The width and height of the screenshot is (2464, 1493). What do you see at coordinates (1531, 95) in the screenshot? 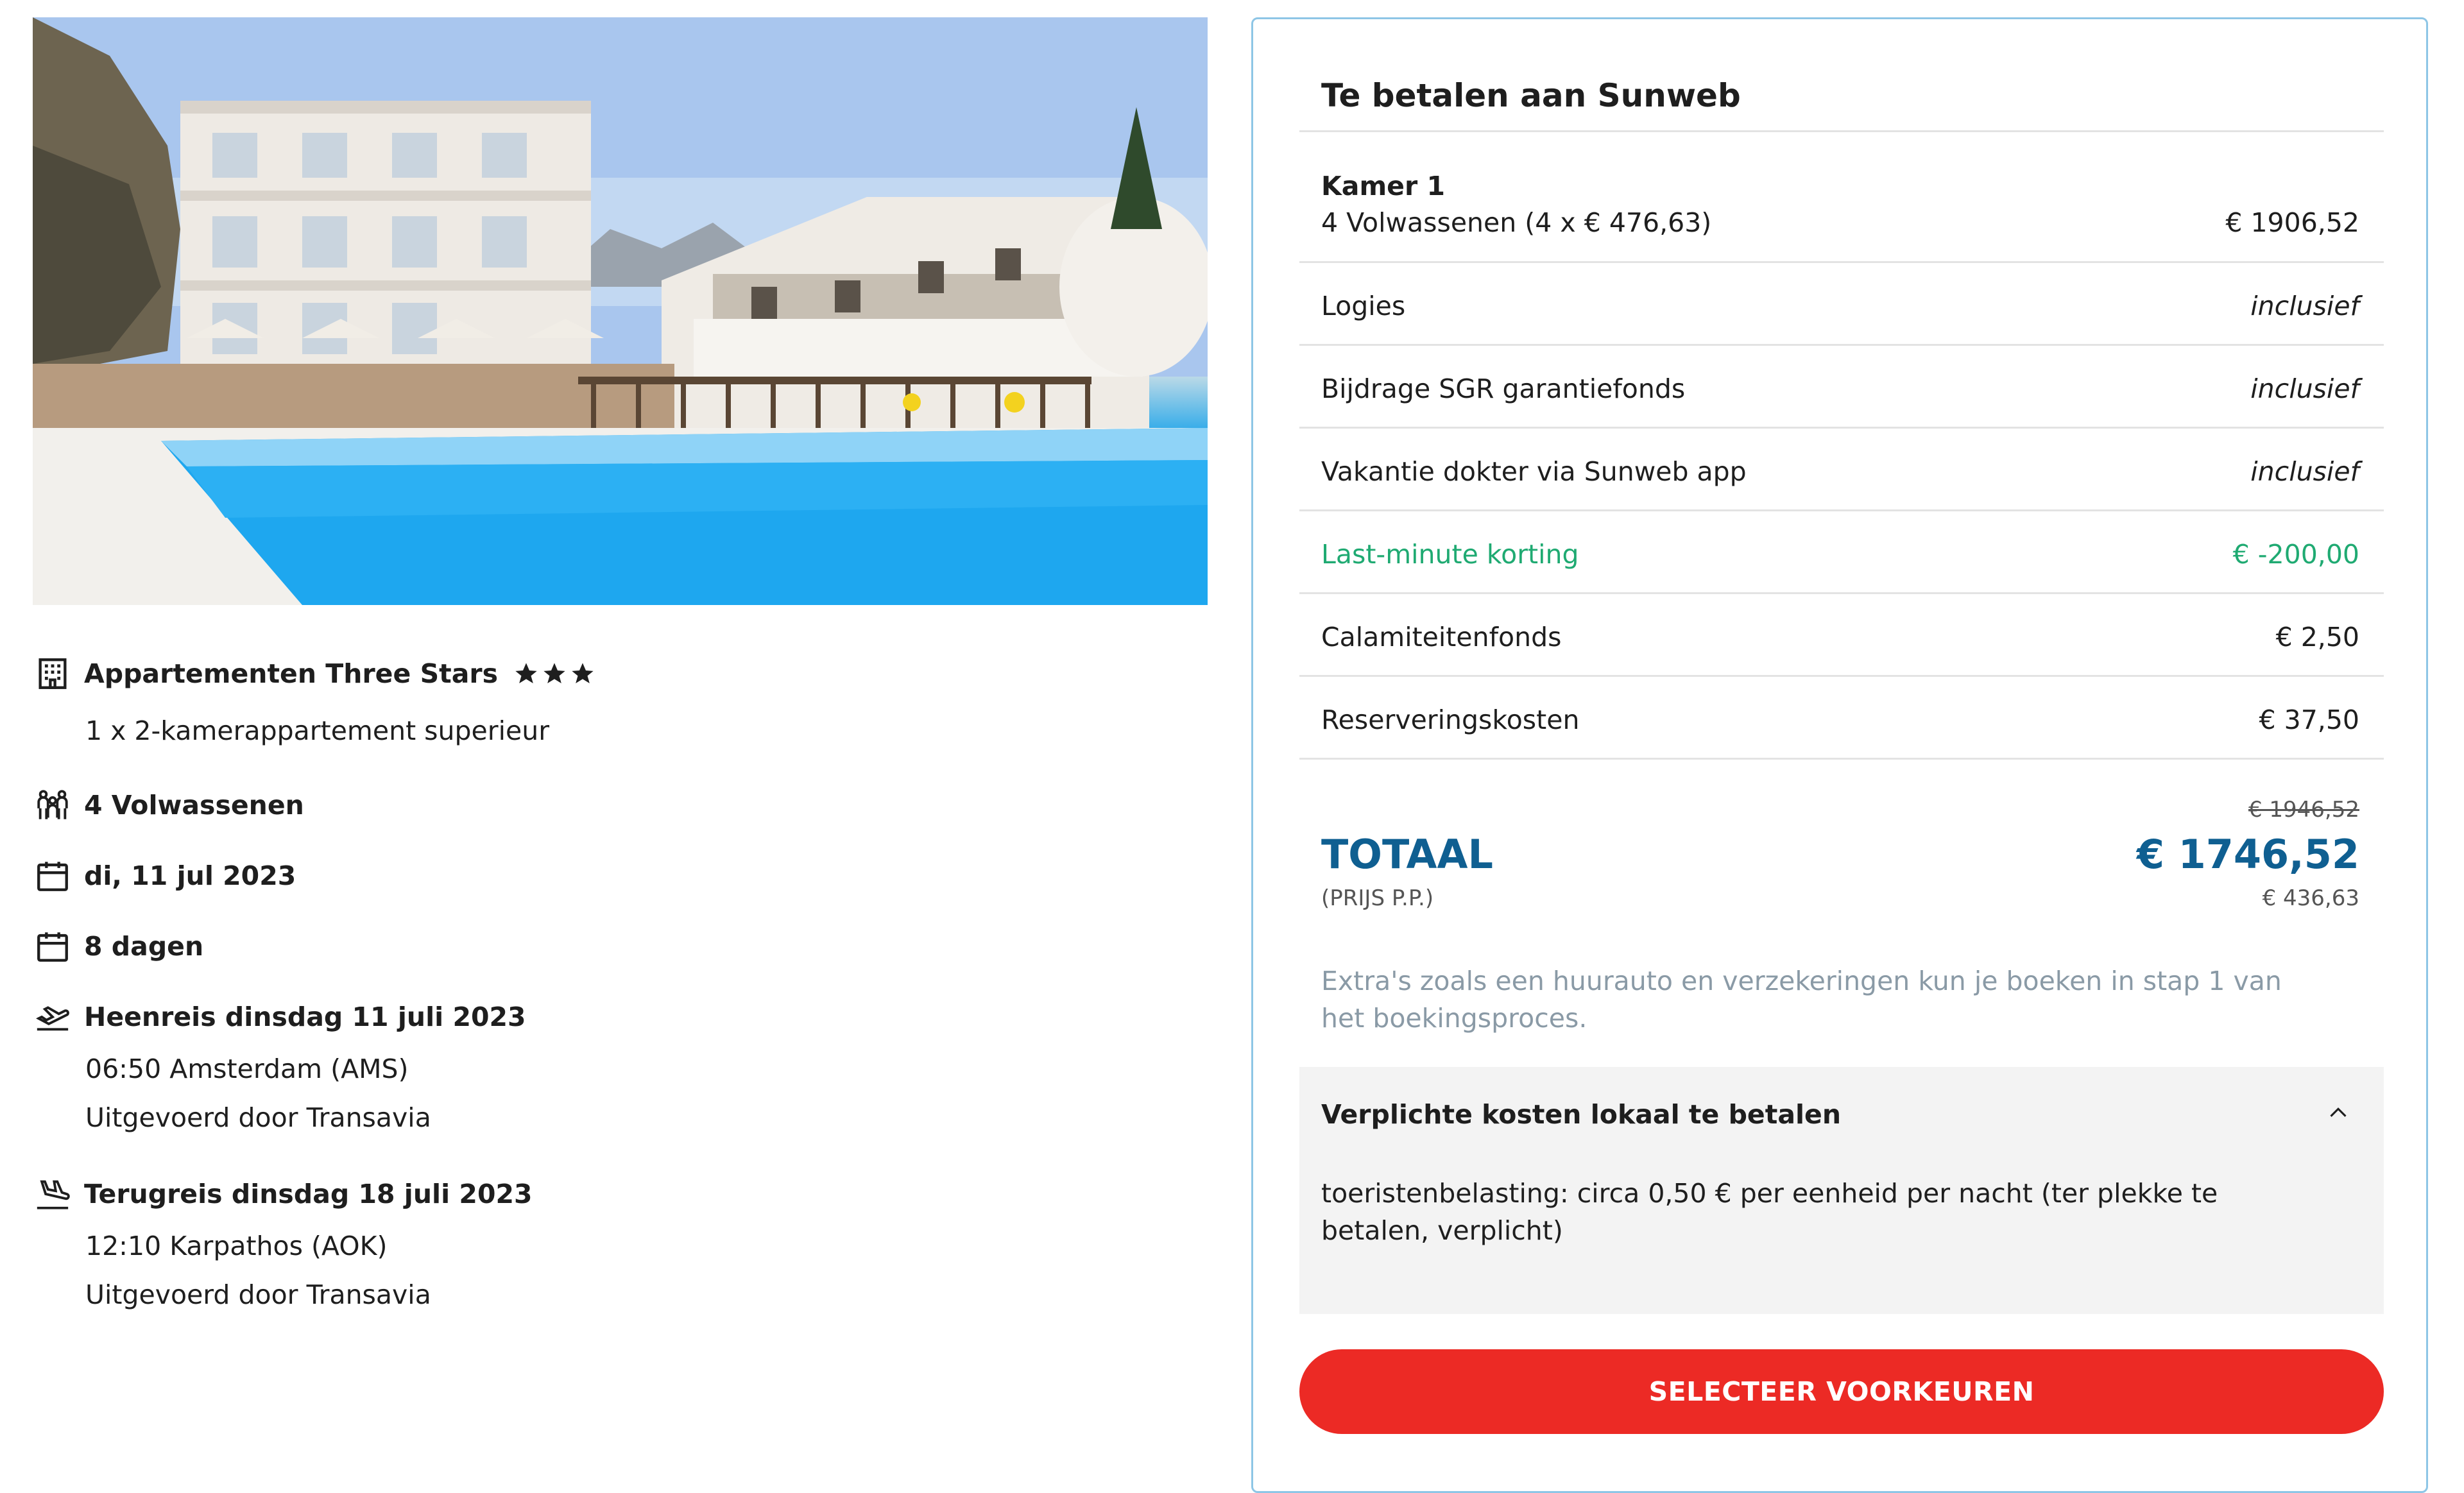
I see `payment-title: Te betalen aan Sunweb` at bounding box center [1531, 95].